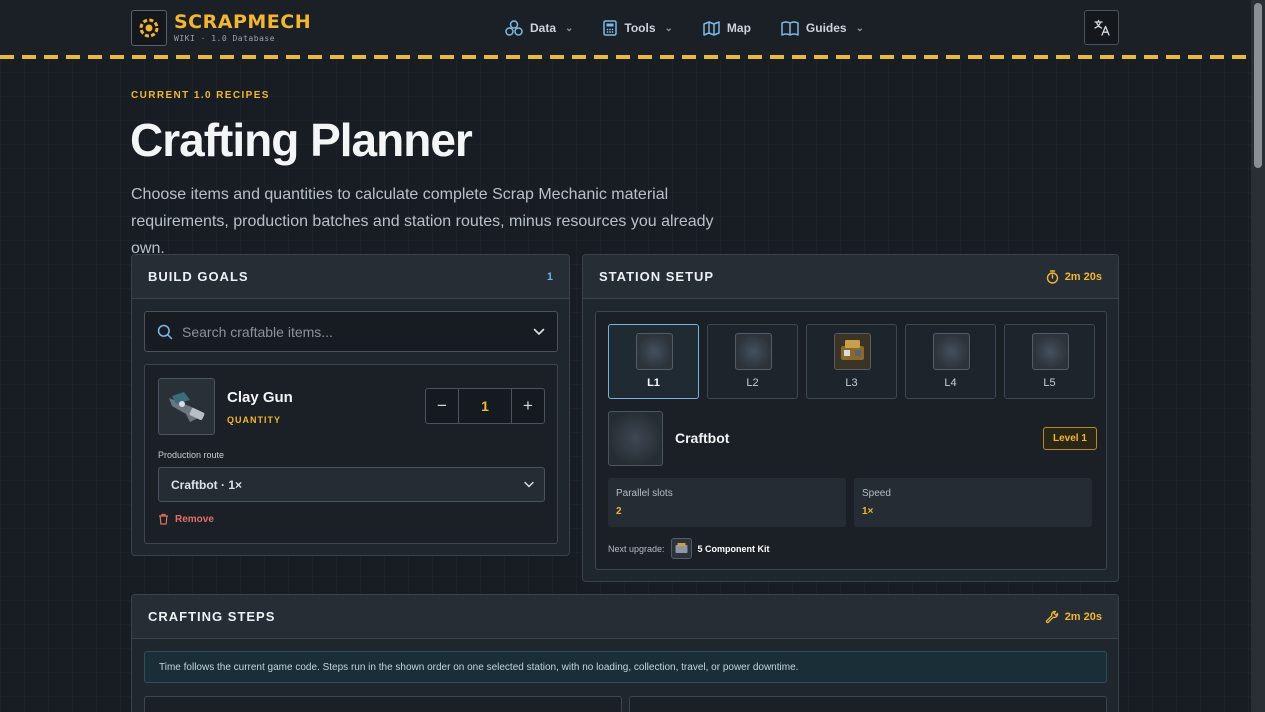 The width and height of the screenshot is (1265, 712). Describe the element at coordinates (1083, 616) in the screenshot. I see `steps-time-value: 2m 20s` at that location.